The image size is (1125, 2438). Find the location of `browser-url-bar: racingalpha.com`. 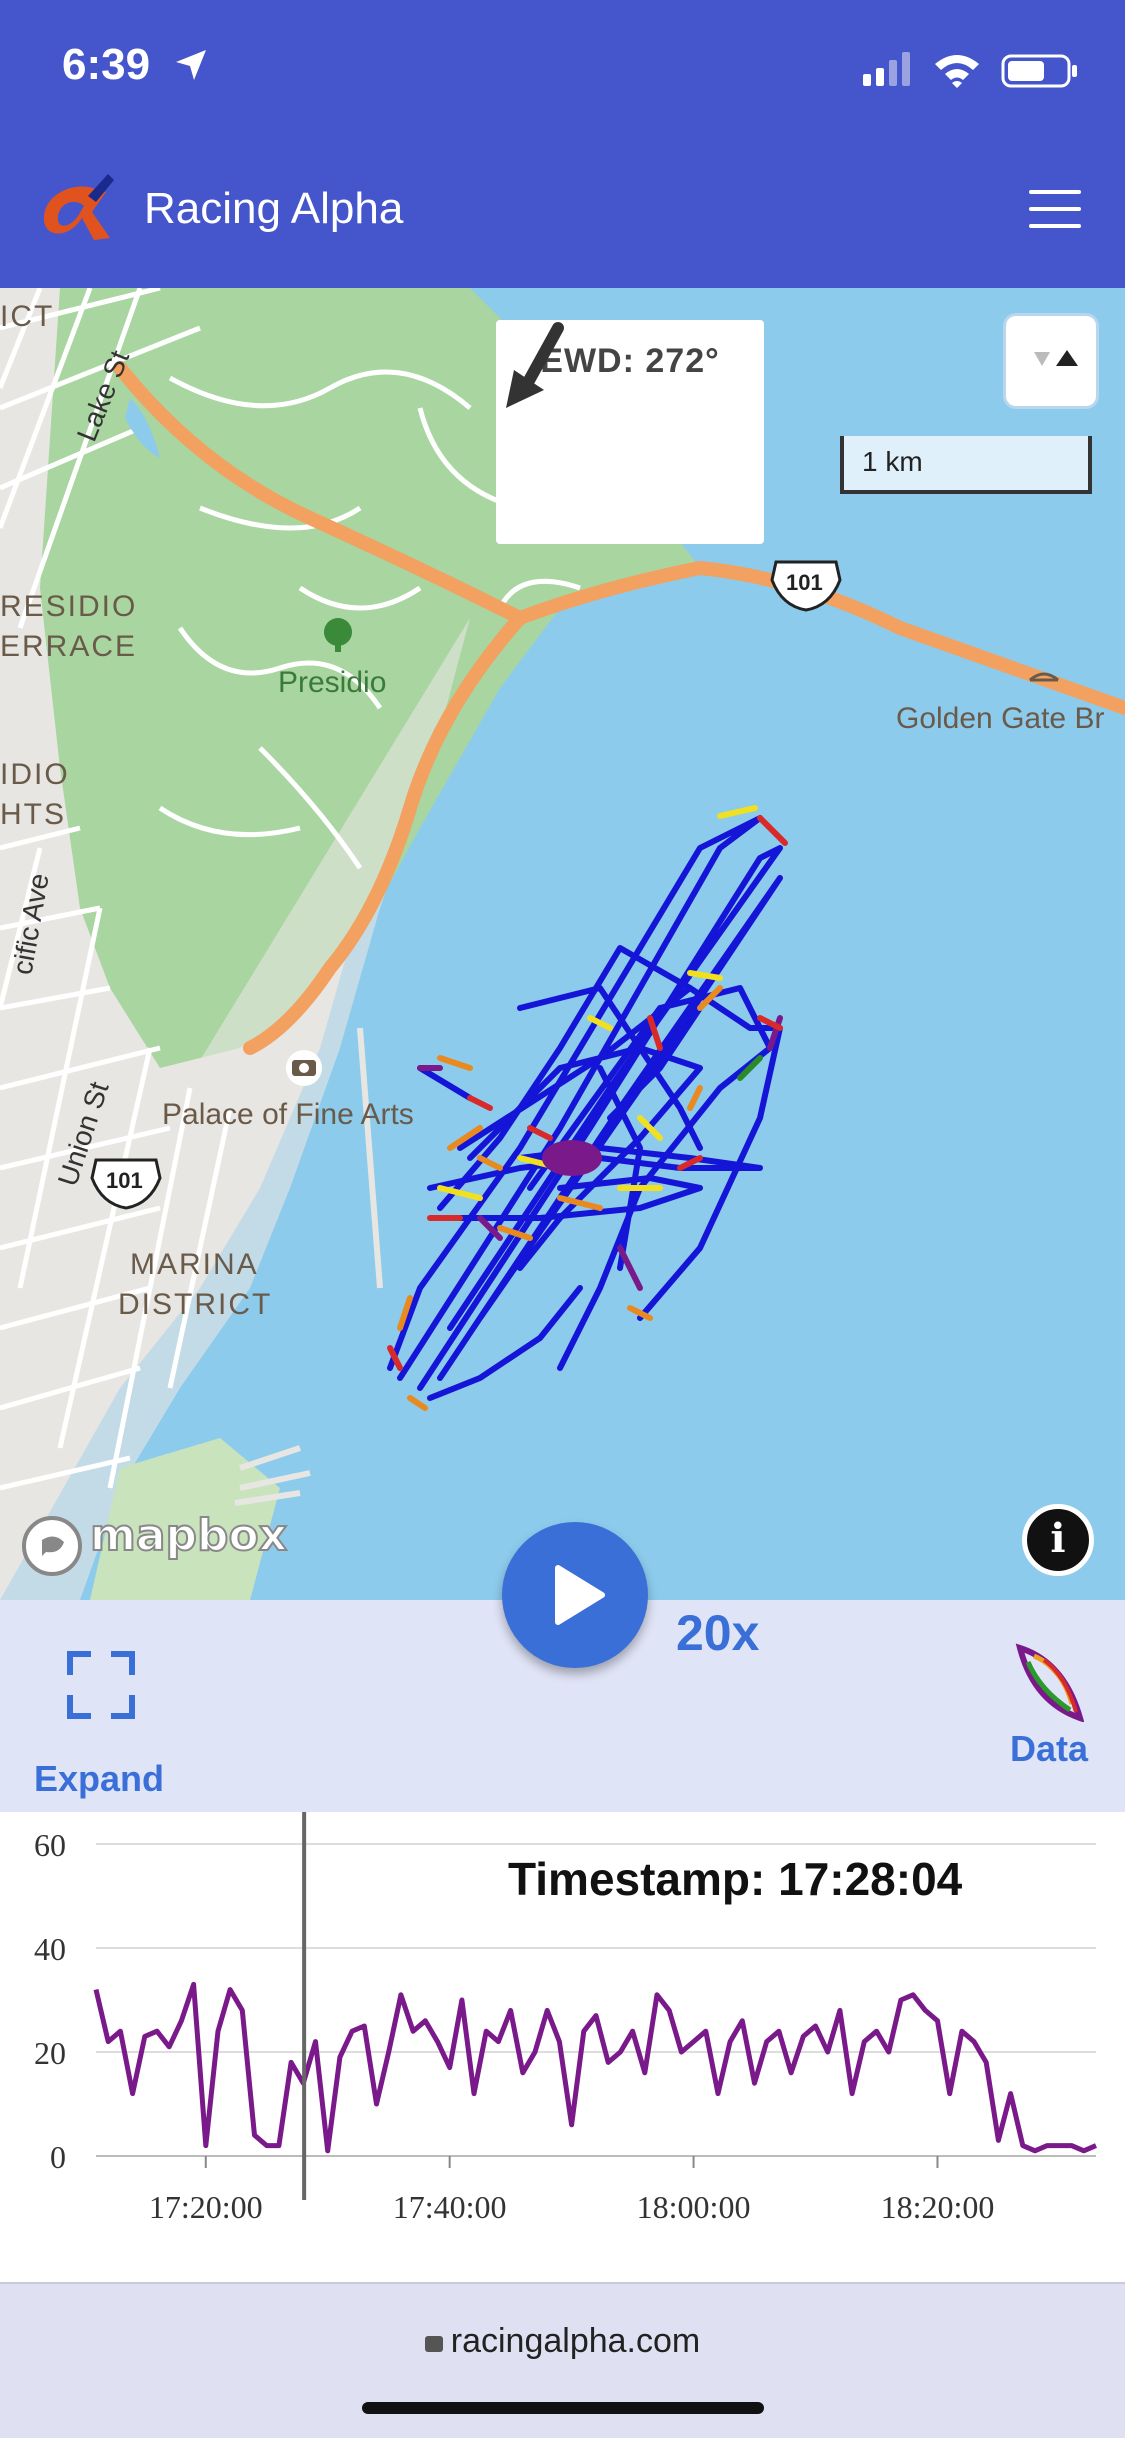

browser-url-bar: racingalpha.com is located at coordinates (562, 2360).